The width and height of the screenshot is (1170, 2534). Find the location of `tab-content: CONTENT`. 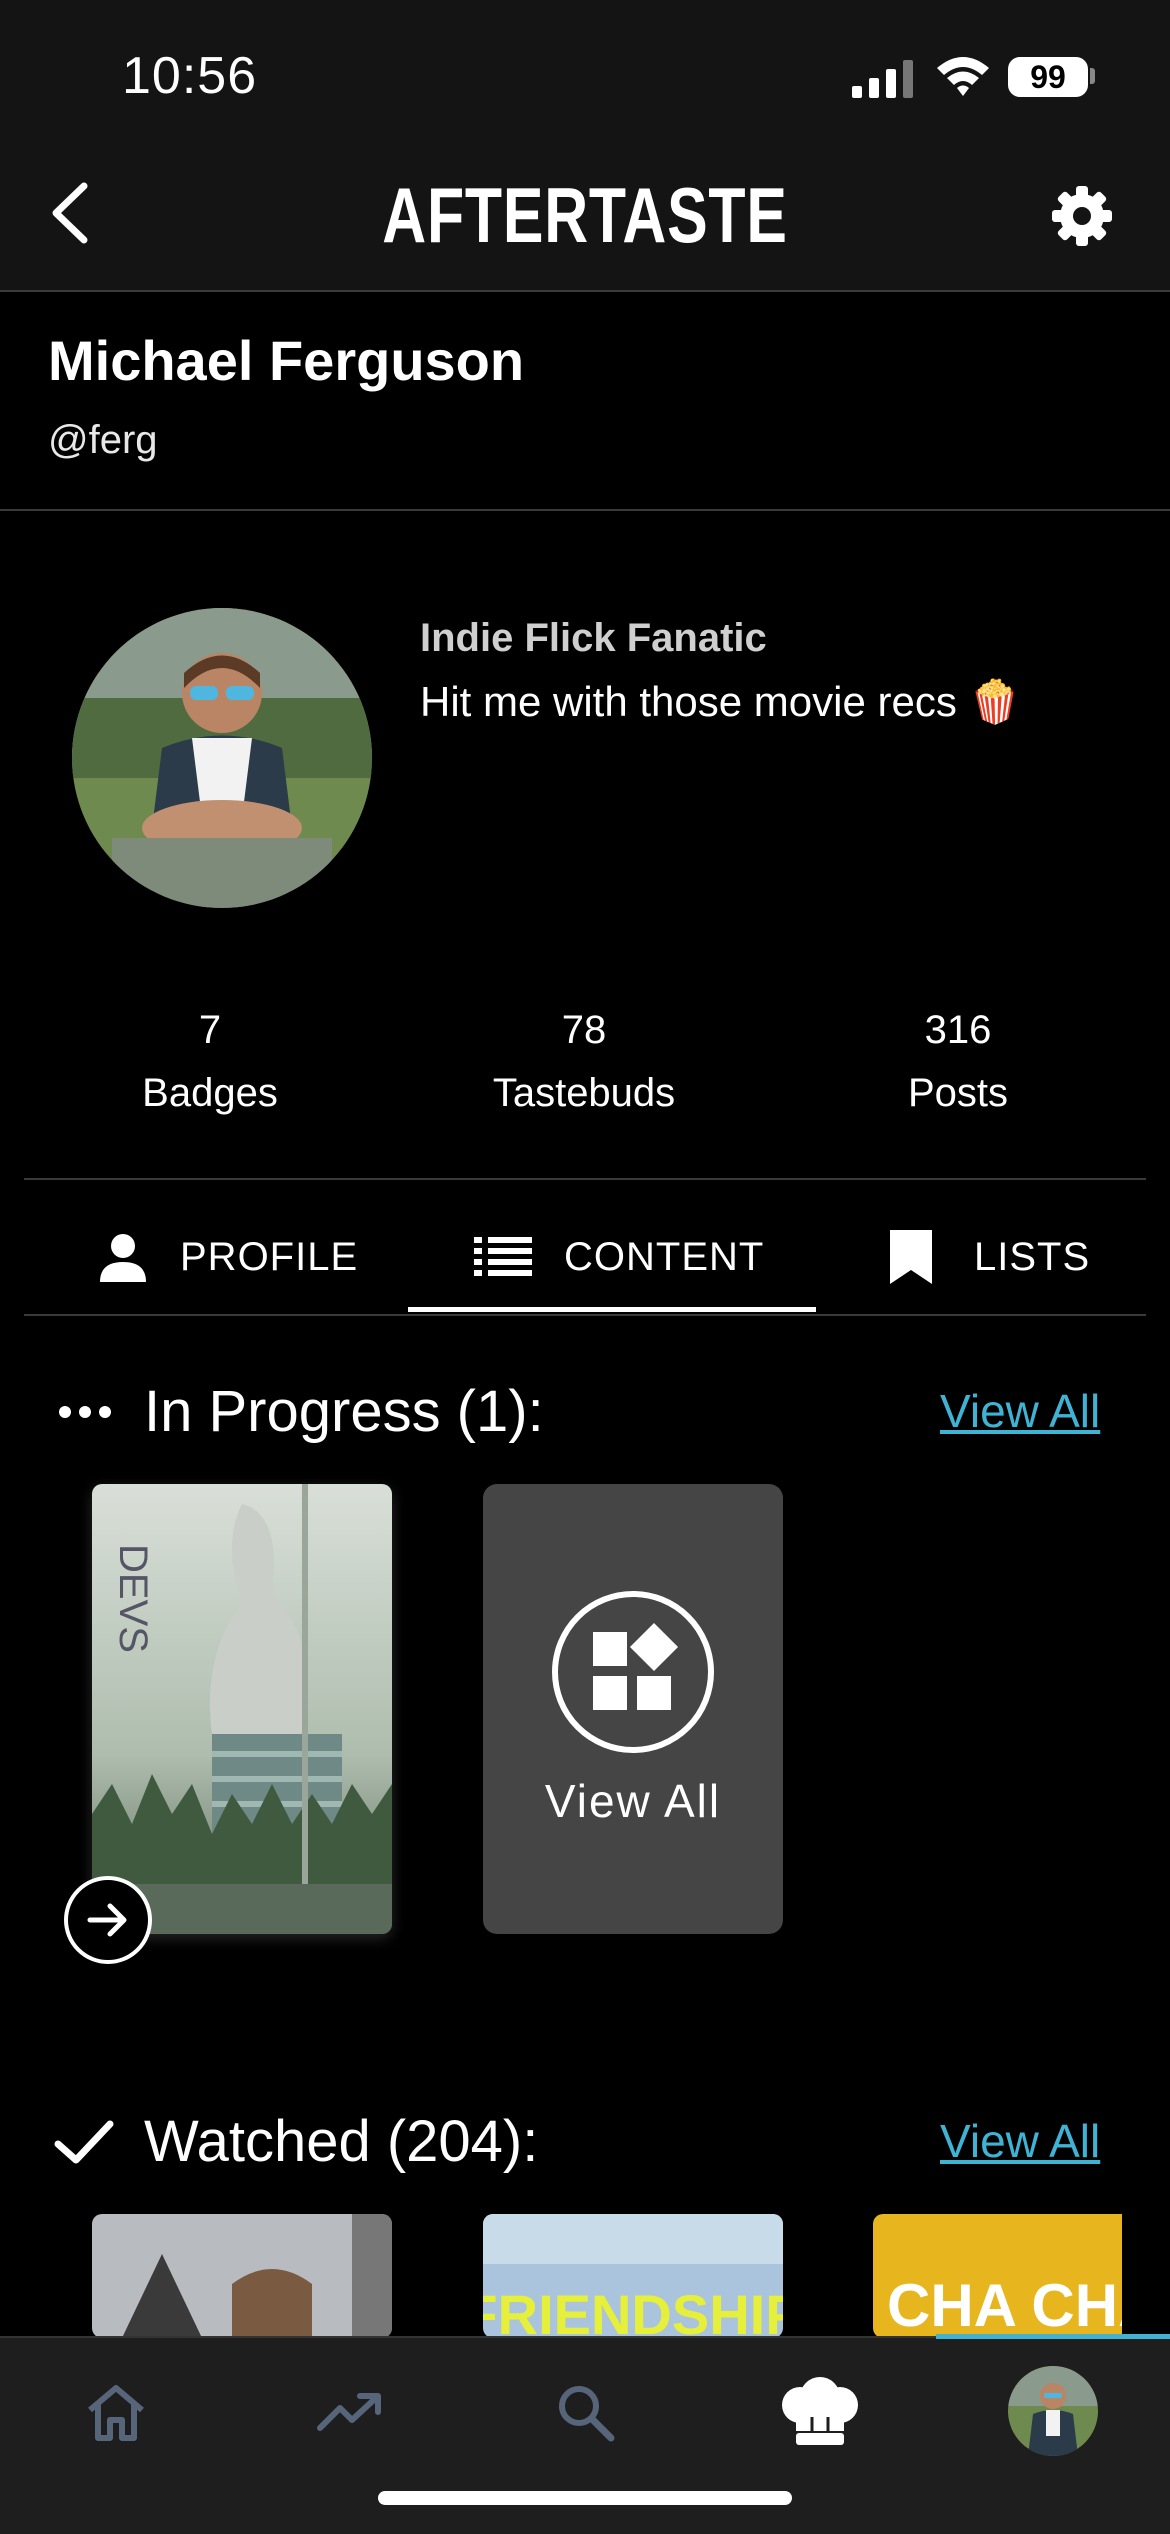

tab-content: CONTENT is located at coordinates (619, 1257).